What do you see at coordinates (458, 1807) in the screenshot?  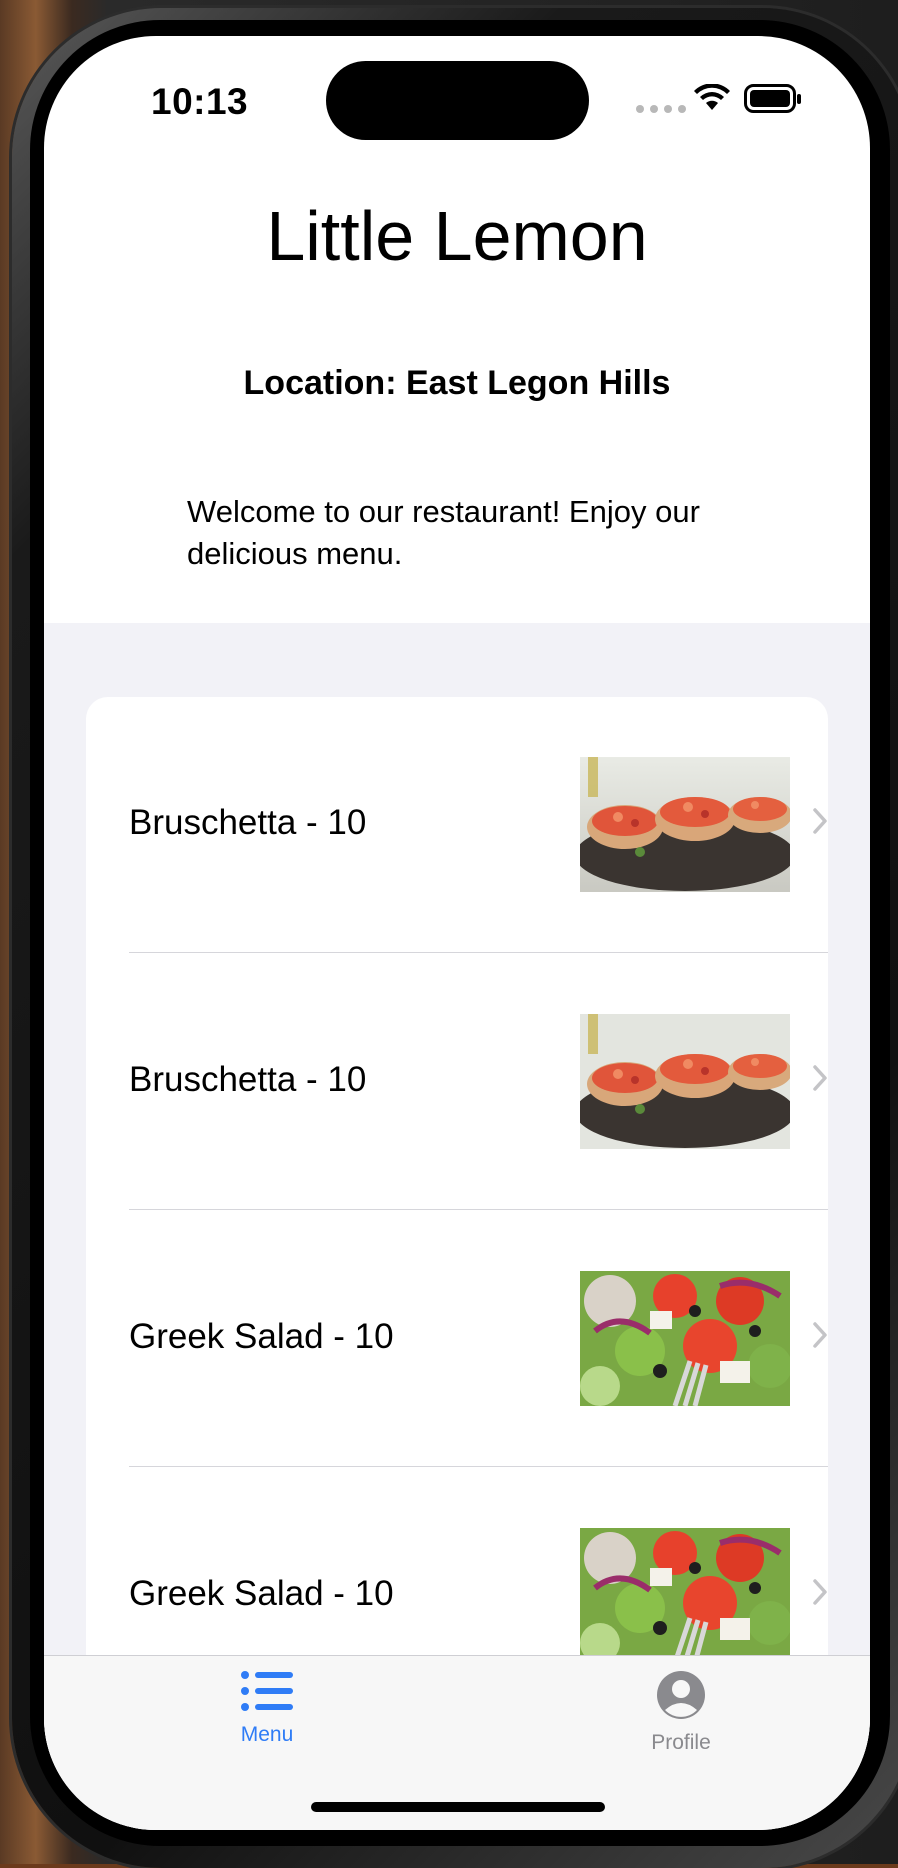 I see `home-indicator` at bounding box center [458, 1807].